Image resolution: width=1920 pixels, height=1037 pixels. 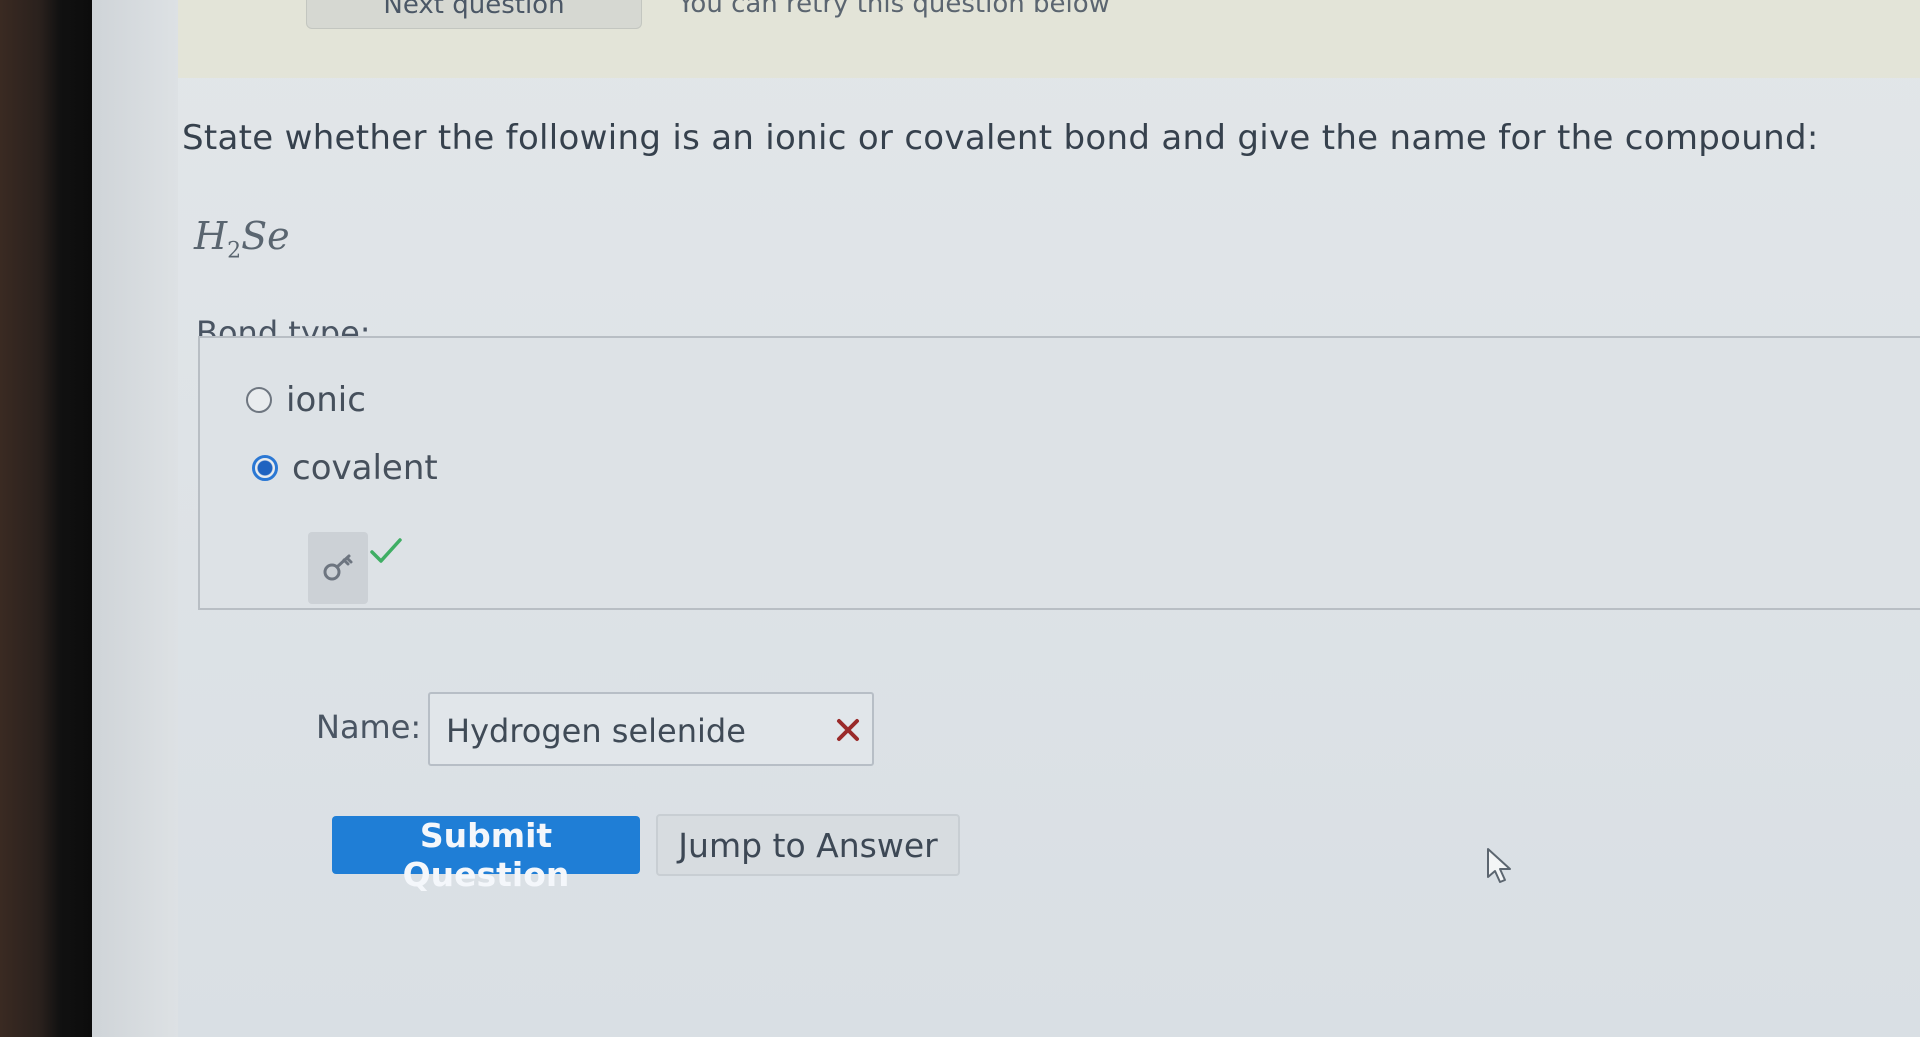 What do you see at coordinates (894, 9) in the screenshot?
I see `retry-notice: You can retry this question below` at bounding box center [894, 9].